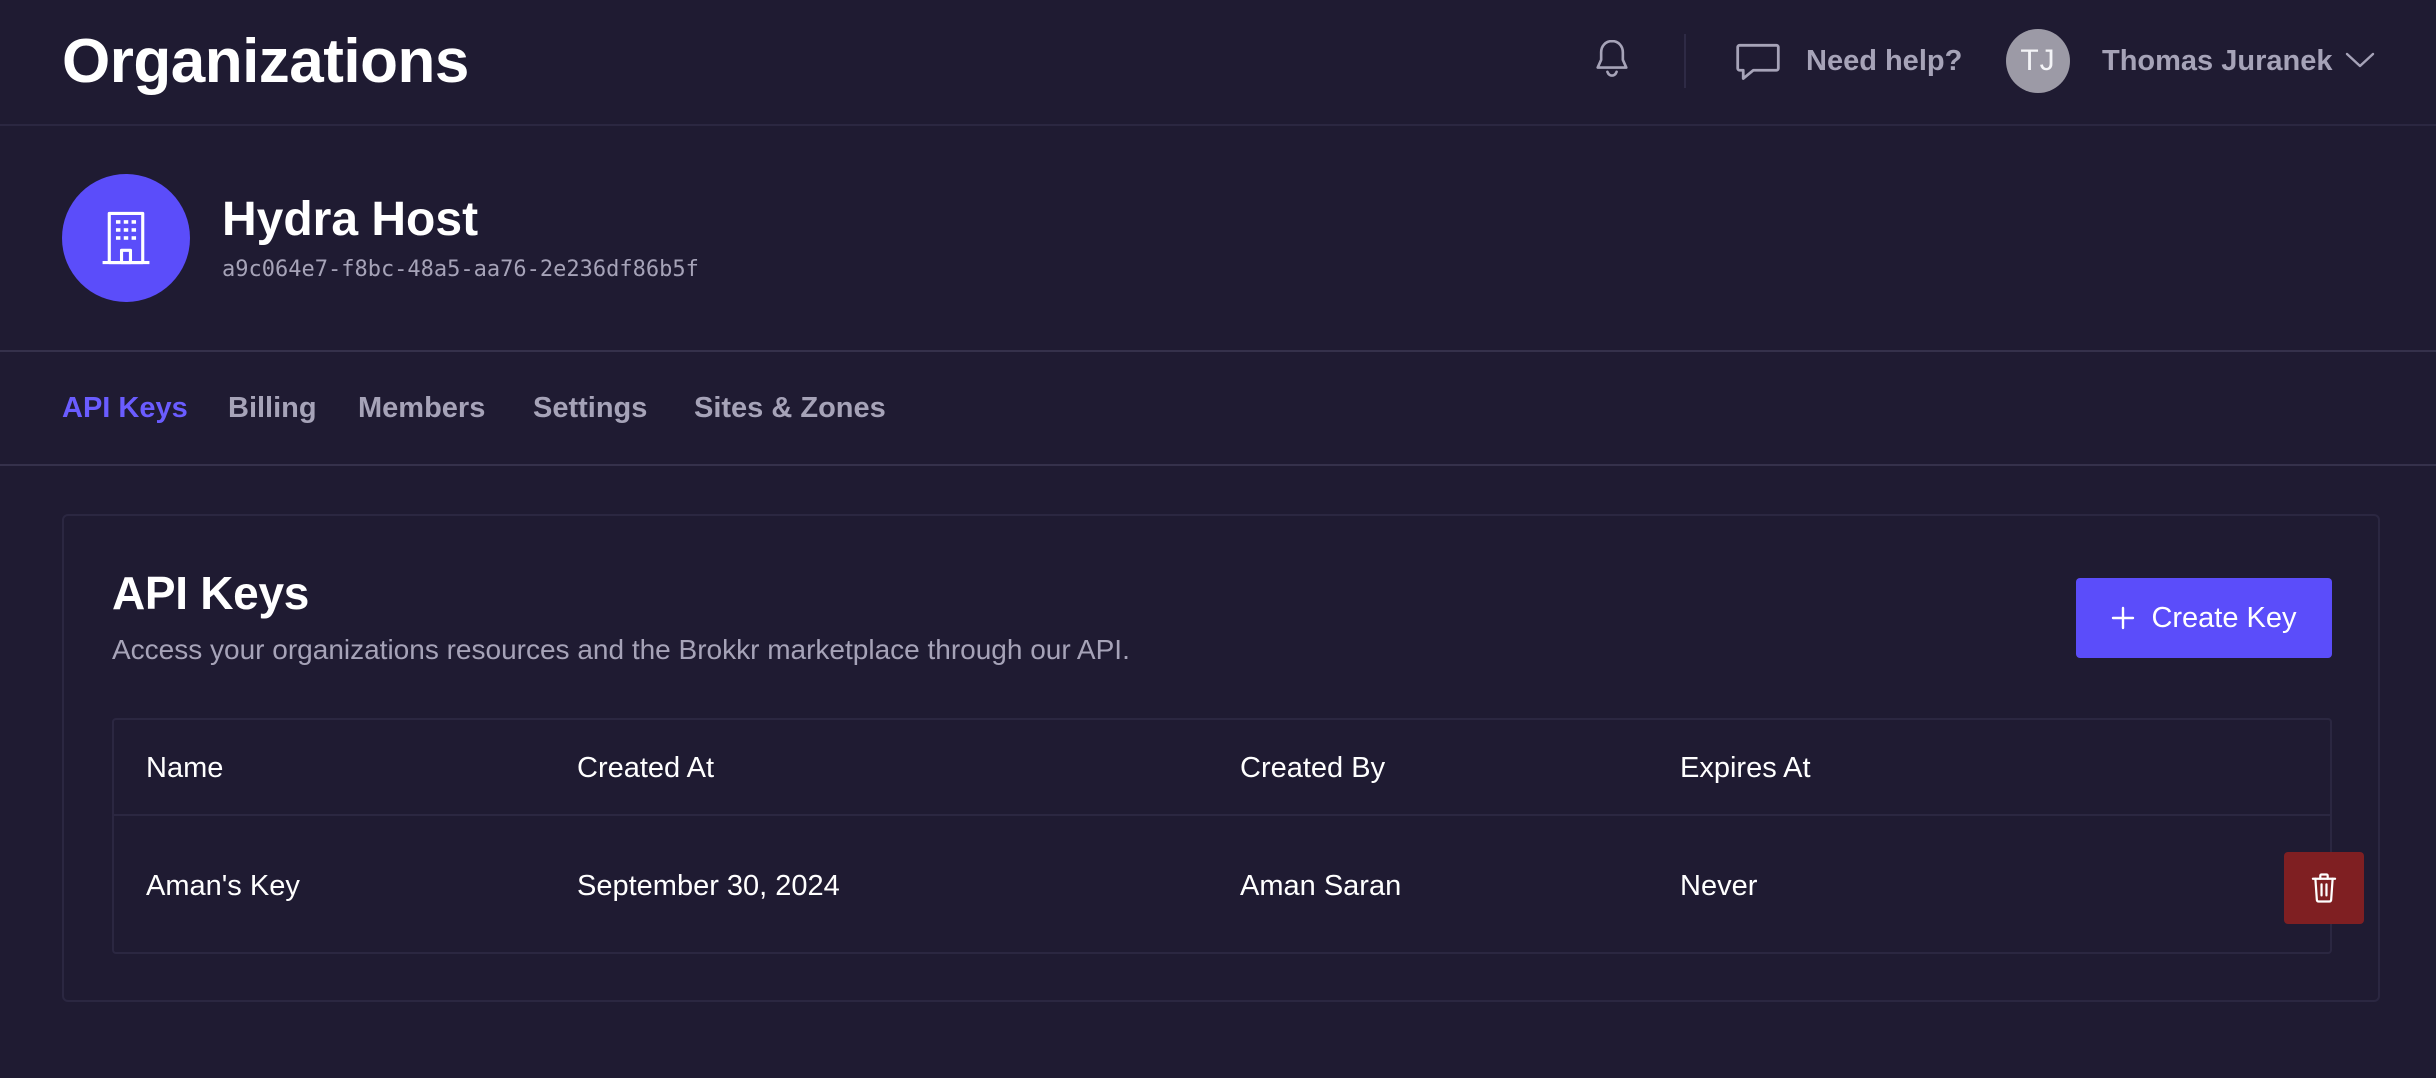 This screenshot has width=2436, height=1078. Describe the element at coordinates (708, 886) in the screenshot. I see `cell-created-at: September 30, 2024` at that location.